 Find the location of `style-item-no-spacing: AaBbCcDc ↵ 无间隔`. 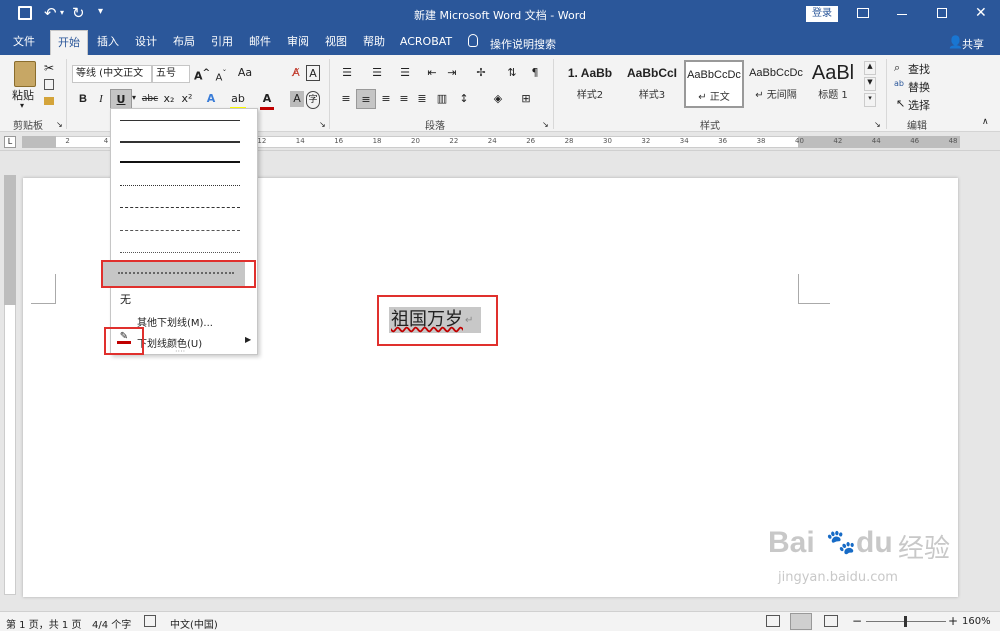

style-item-no-spacing: AaBbCcDc ↵ 无间隔 is located at coordinates (776, 84).